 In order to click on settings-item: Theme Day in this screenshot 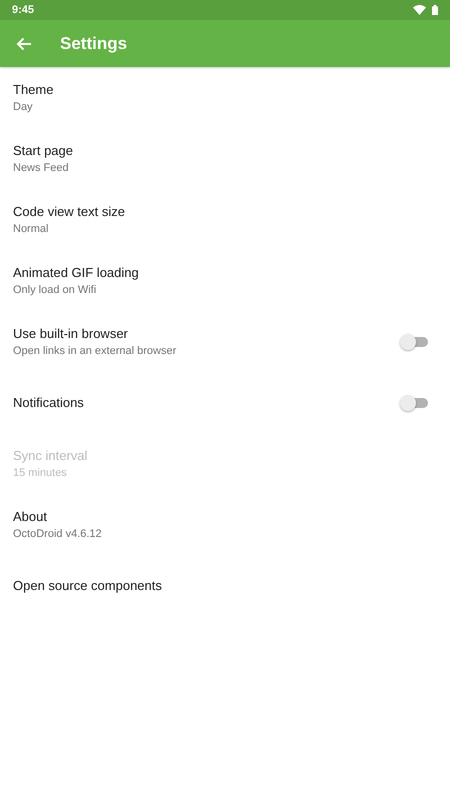, I will do `click(225, 97)`.